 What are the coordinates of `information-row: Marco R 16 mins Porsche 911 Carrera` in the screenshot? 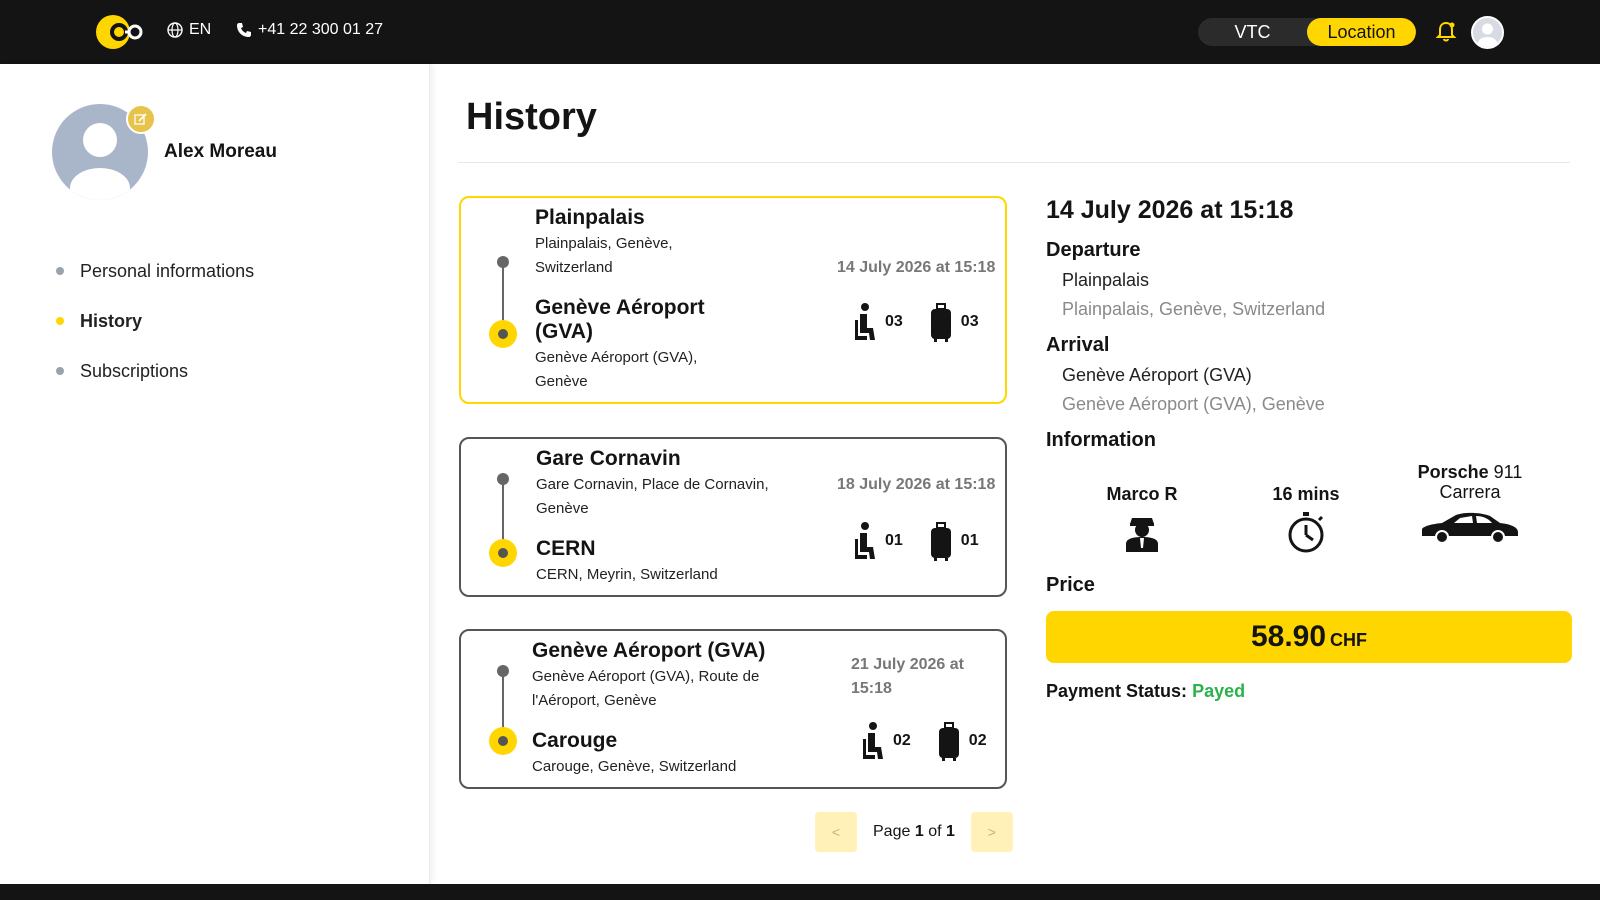 It's located at (1309, 515).